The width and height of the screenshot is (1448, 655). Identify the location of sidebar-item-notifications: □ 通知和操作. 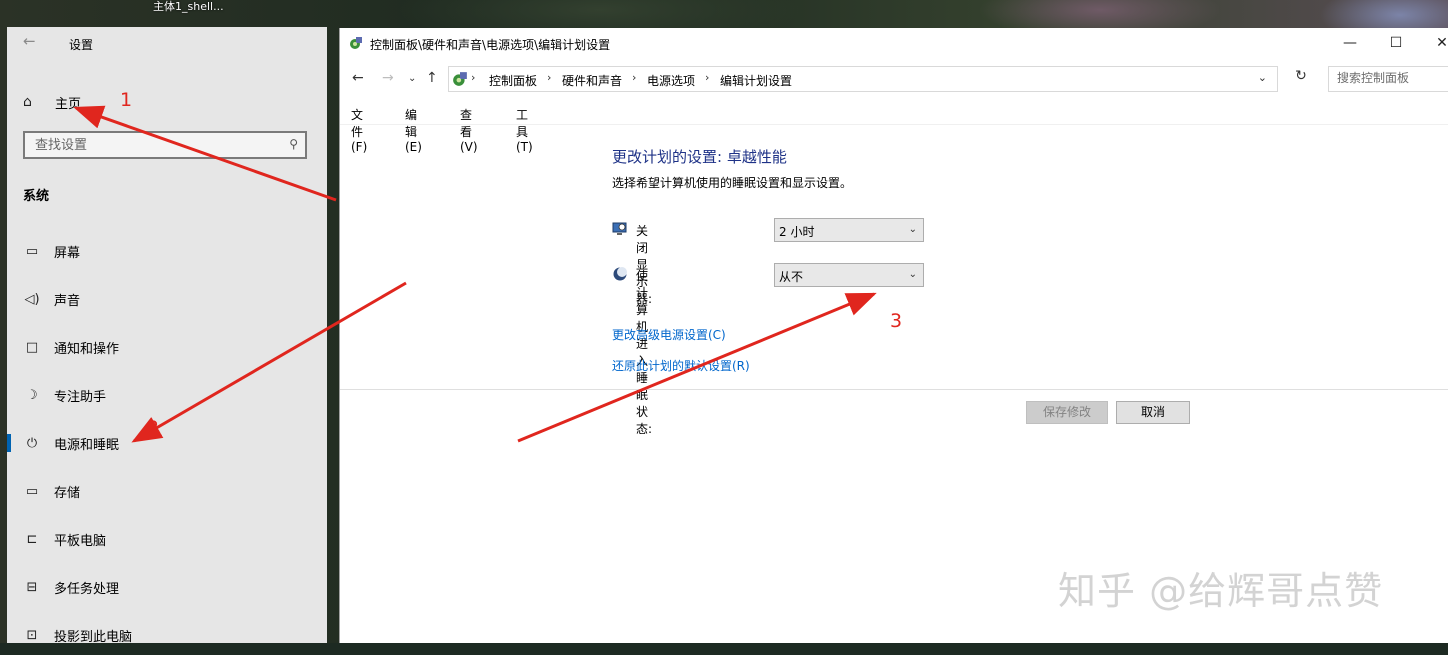
(167, 347).